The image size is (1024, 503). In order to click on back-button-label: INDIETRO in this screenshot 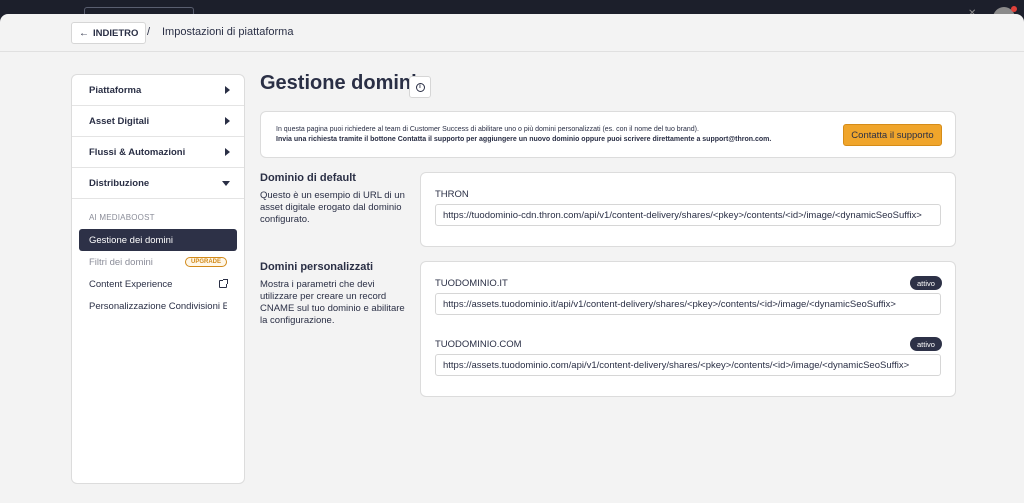, I will do `click(116, 33)`.